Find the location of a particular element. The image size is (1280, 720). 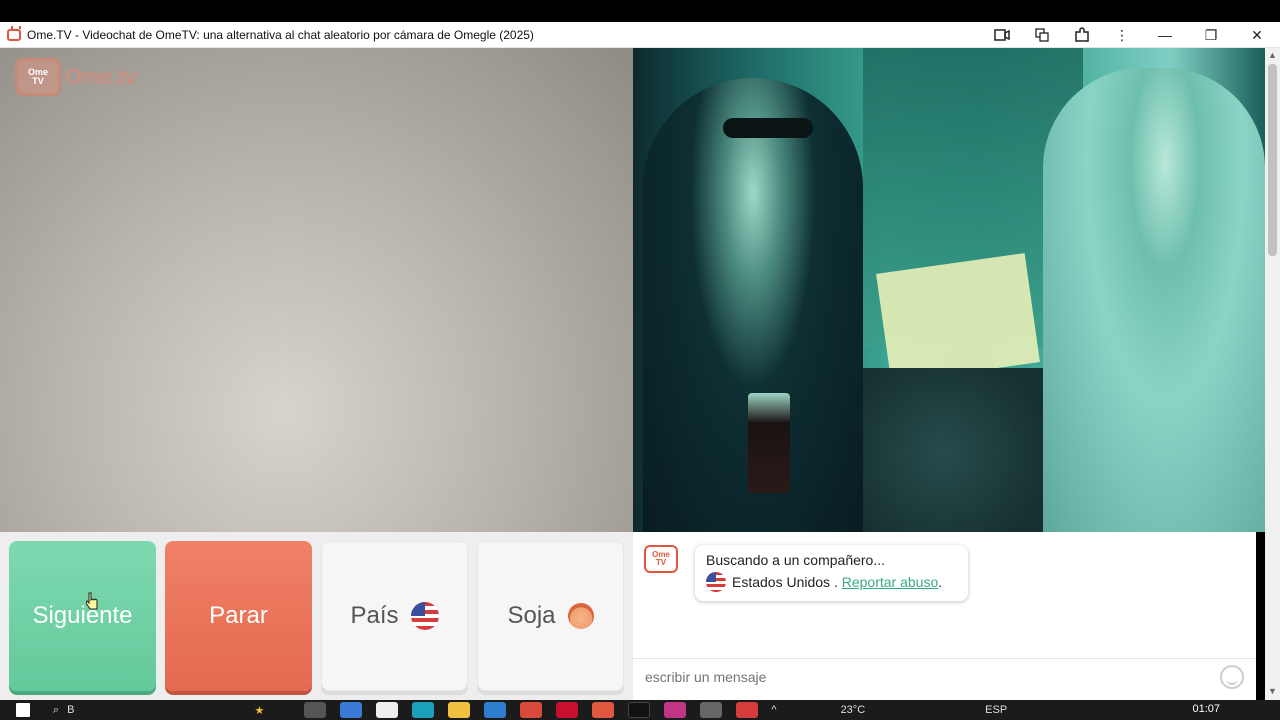

tv-favicon-icon is located at coordinates (14, 33).